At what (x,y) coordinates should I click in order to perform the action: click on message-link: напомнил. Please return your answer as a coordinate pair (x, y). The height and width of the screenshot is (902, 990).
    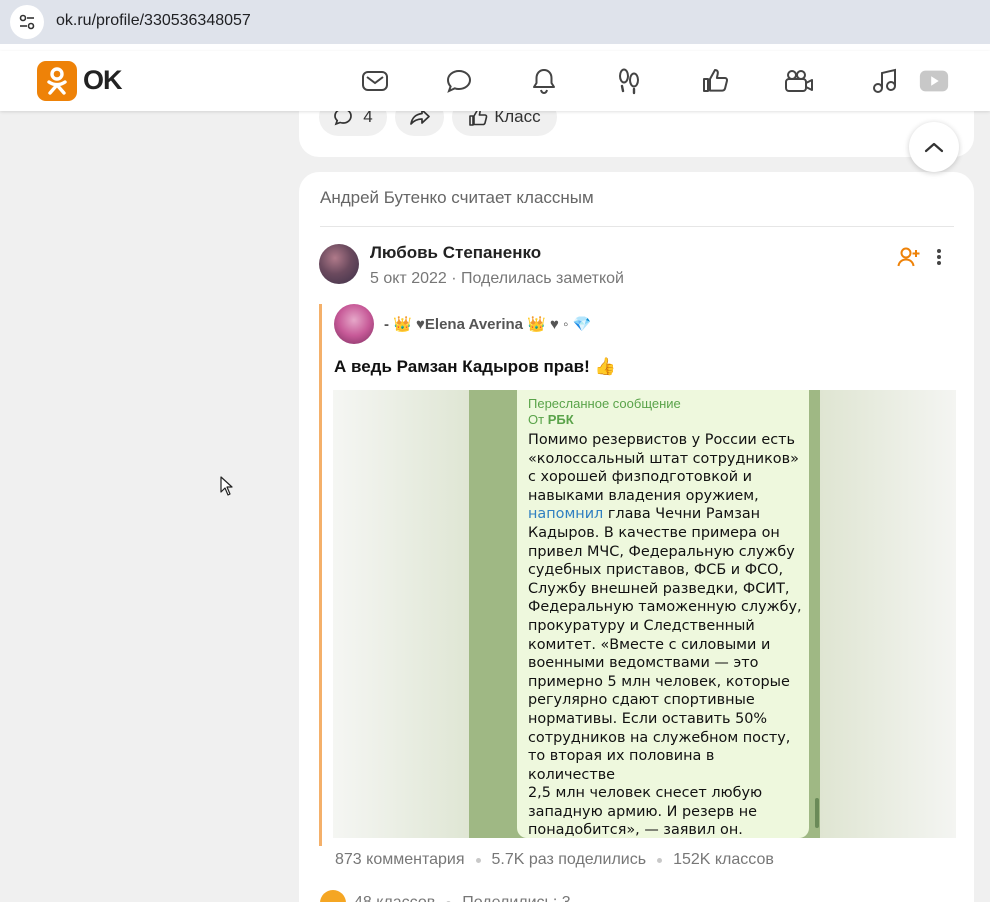
    Looking at the image, I should click on (566, 514).